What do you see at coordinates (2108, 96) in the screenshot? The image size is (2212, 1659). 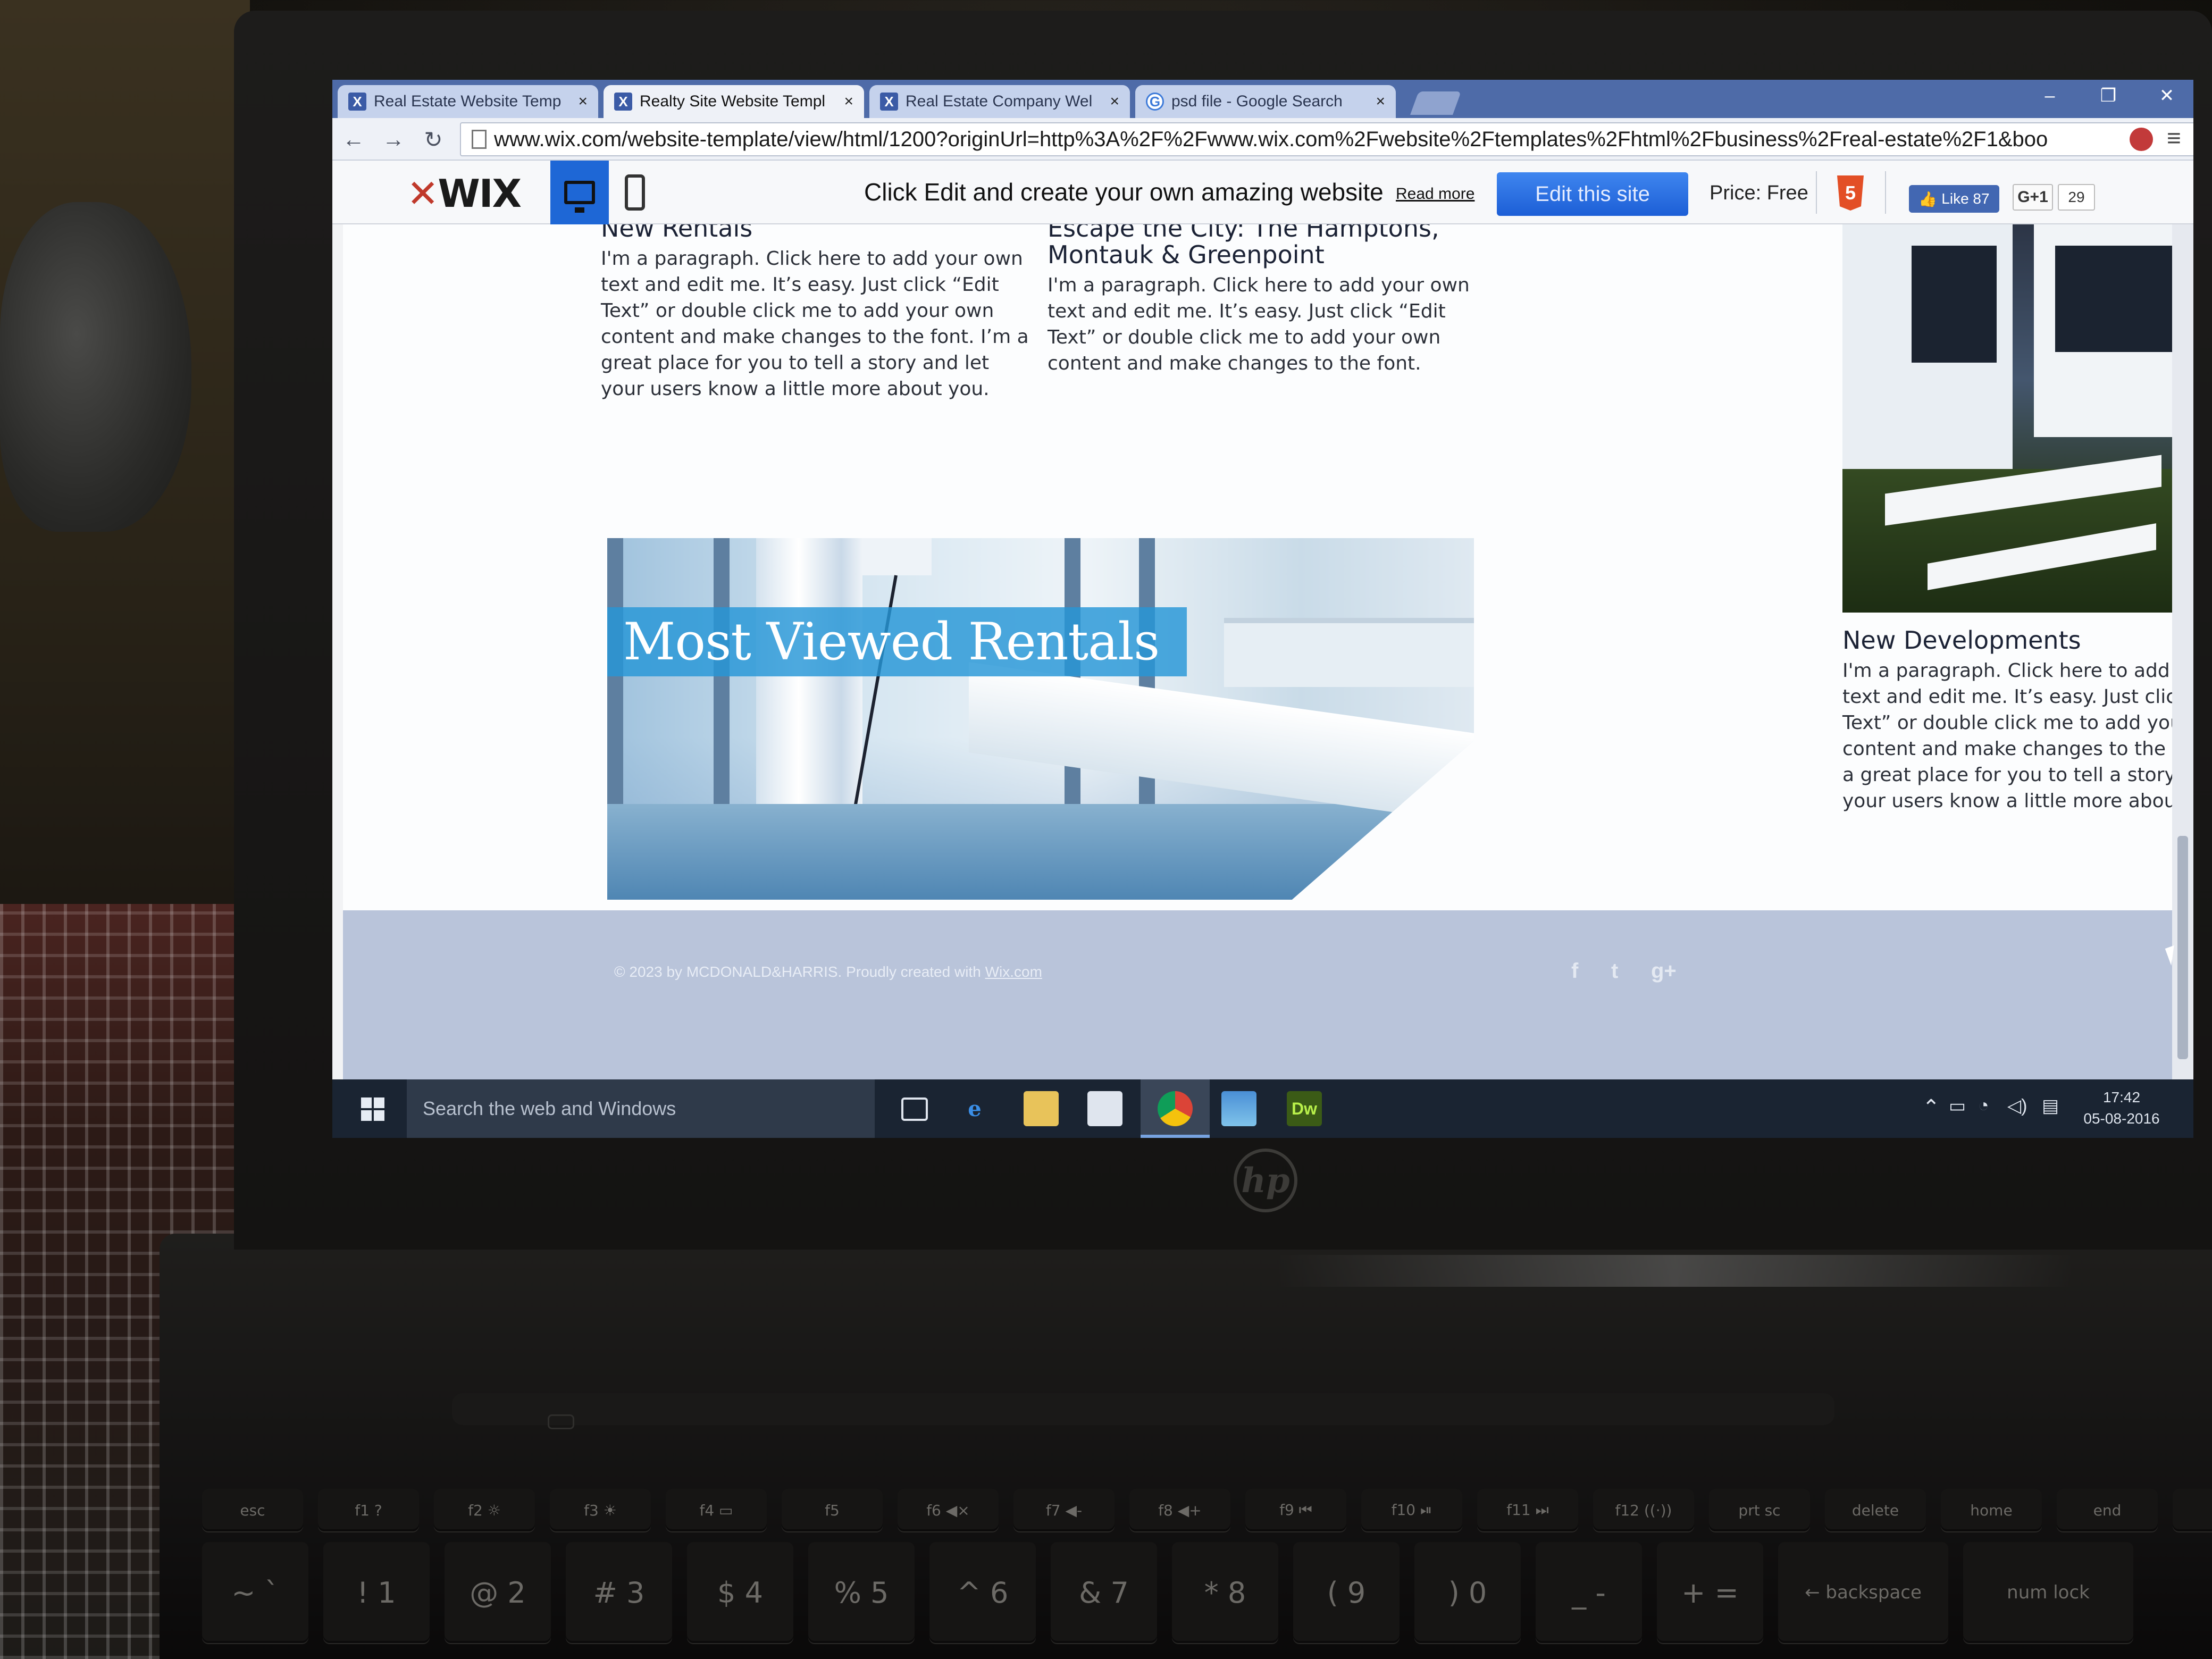 I see `restore-button: ❐` at bounding box center [2108, 96].